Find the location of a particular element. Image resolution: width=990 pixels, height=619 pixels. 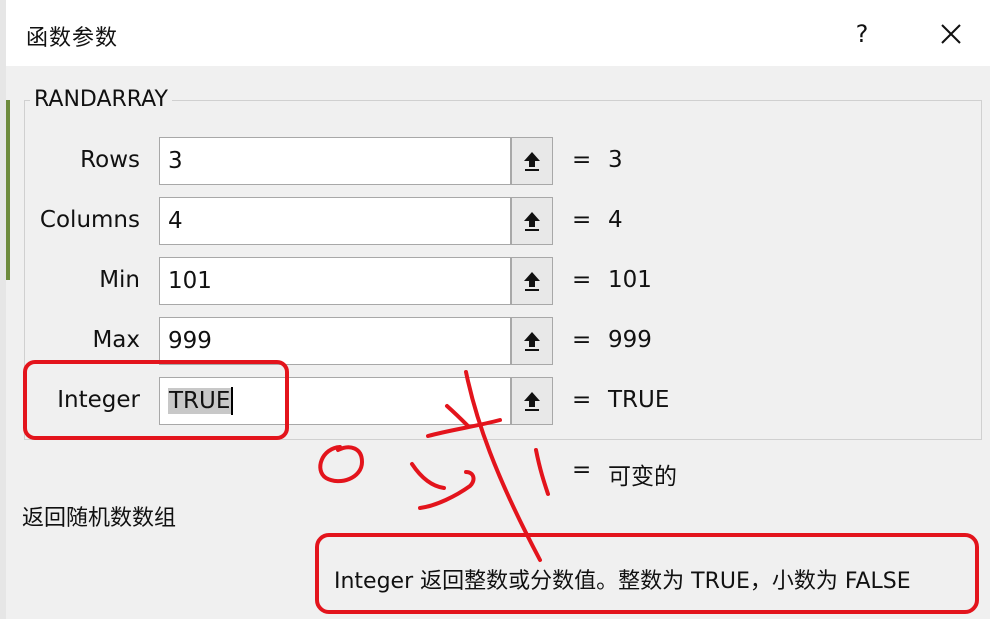

arg-label-columns: Columns is located at coordinates (89, 220).